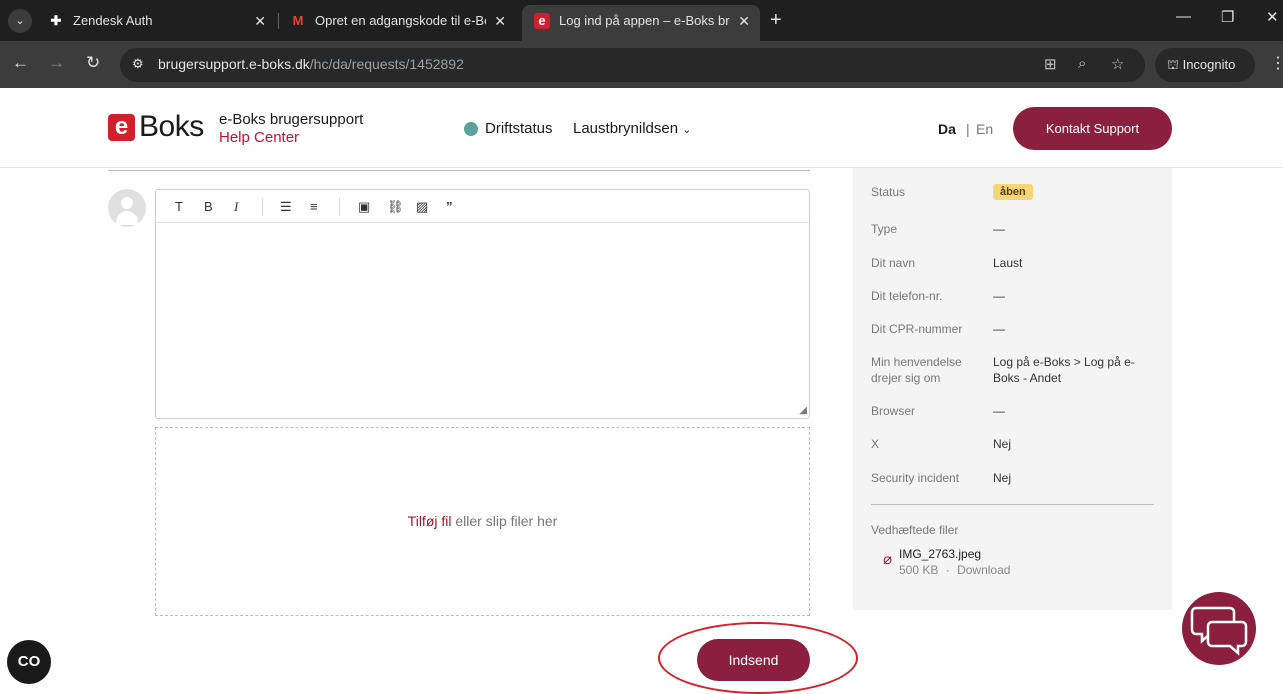  Describe the element at coordinates (687, 130) in the screenshot. I see `chevron-down-icon: ⌄` at that location.